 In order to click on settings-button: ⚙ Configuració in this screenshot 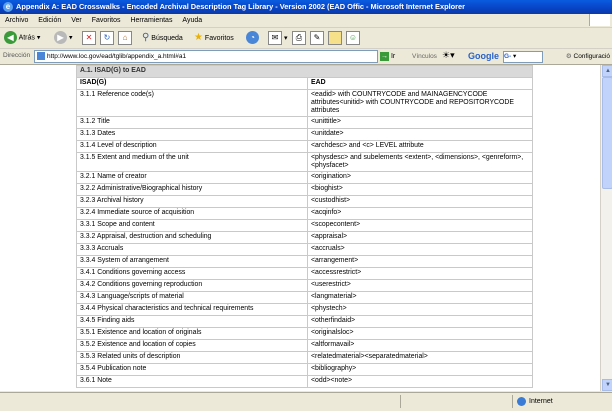, I will do `click(588, 56)`.